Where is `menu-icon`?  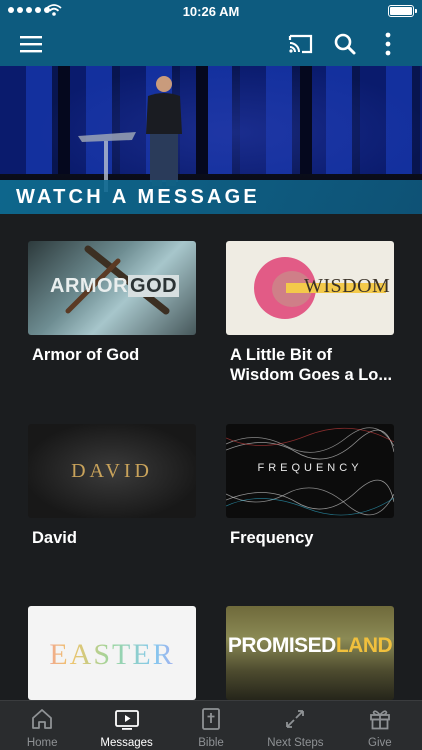
menu-icon is located at coordinates (32, 44).